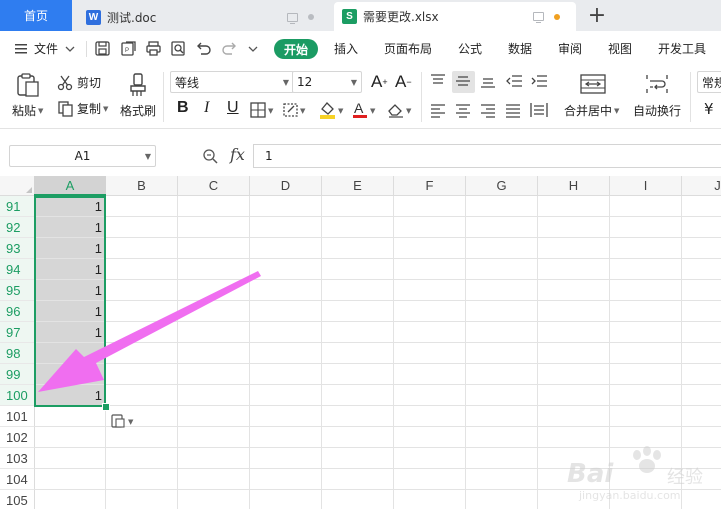 The width and height of the screenshot is (721, 509). Describe the element at coordinates (557, 16) in the screenshot. I see `unsaved-indicator-icon` at that location.